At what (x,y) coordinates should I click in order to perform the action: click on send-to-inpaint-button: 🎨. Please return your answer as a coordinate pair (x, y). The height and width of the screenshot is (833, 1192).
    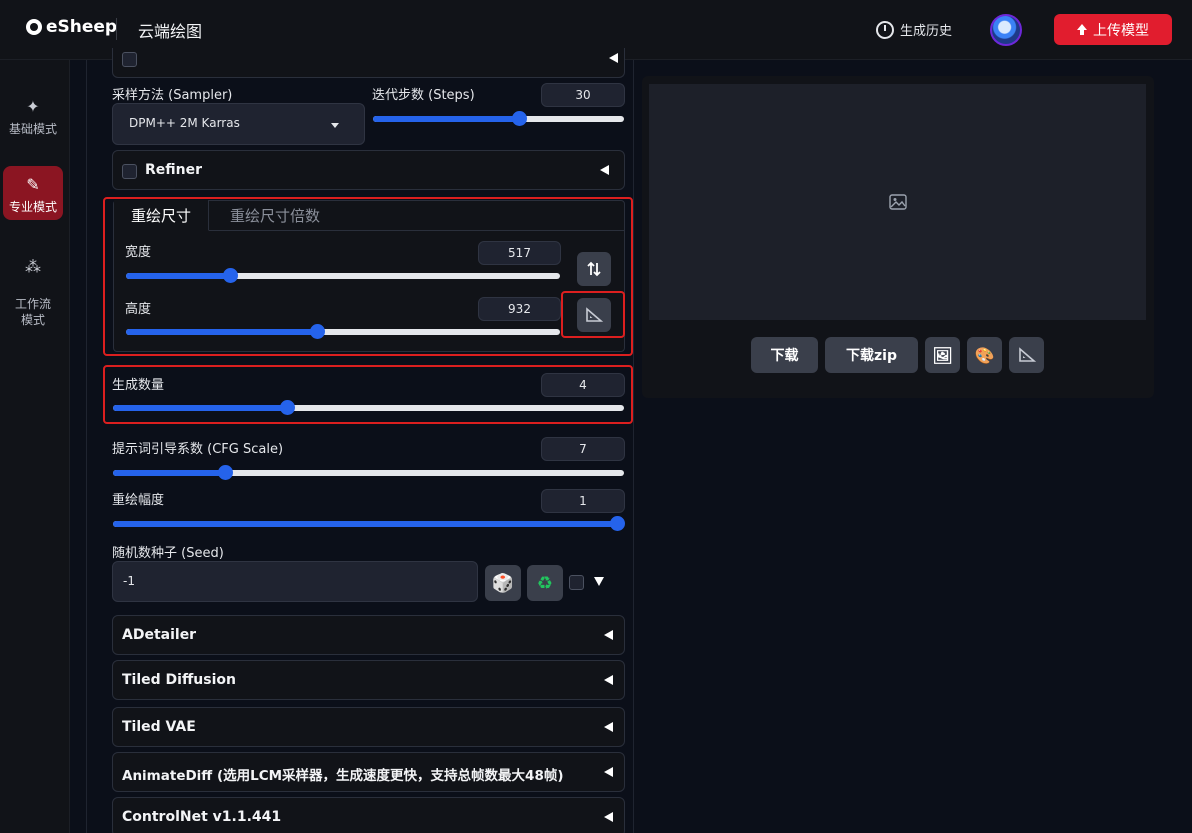
    Looking at the image, I should click on (984, 355).